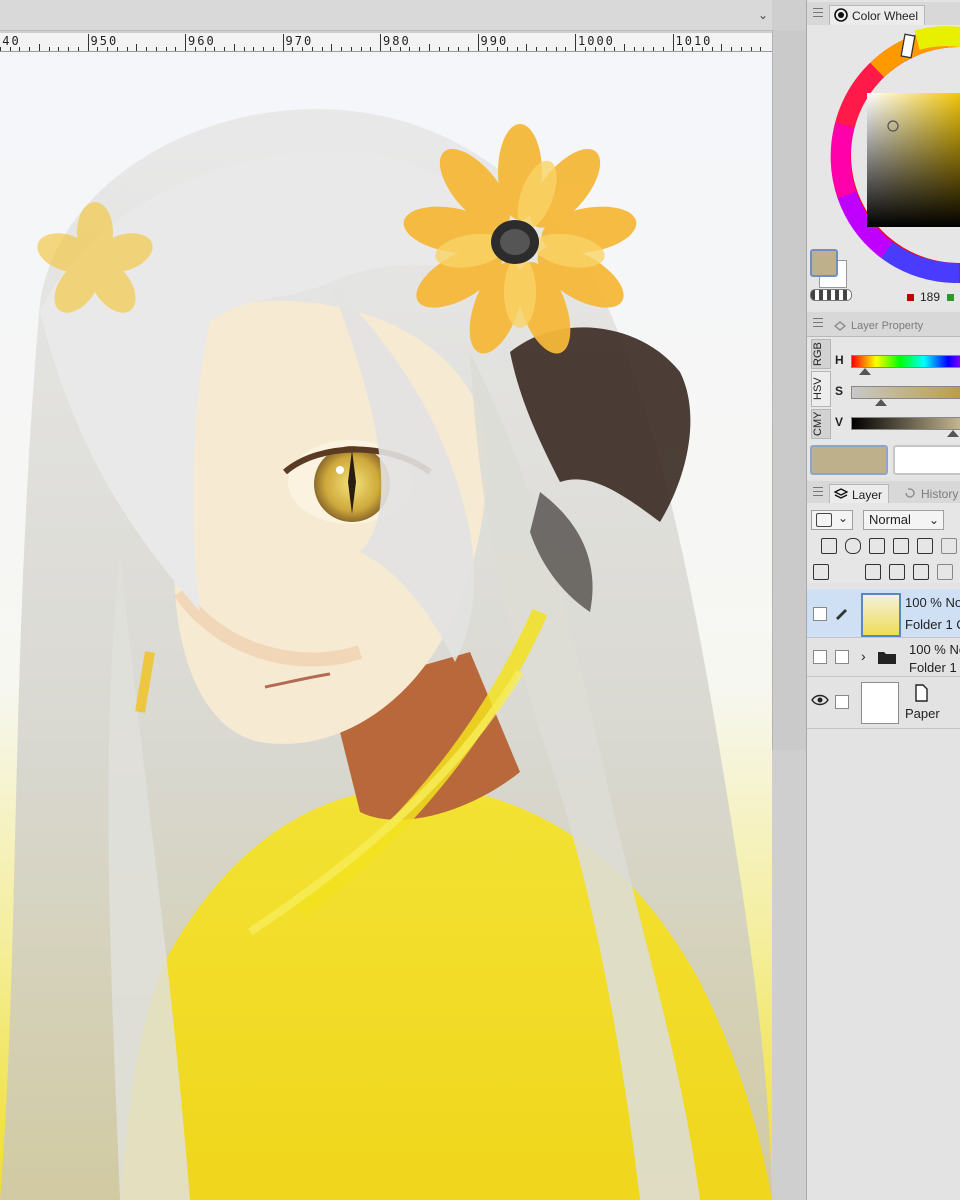 The height and width of the screenshot is (1200, 960). Describe the element at coordinates (905, 392) in the screenshot. I see `saturation-slider` at that location.